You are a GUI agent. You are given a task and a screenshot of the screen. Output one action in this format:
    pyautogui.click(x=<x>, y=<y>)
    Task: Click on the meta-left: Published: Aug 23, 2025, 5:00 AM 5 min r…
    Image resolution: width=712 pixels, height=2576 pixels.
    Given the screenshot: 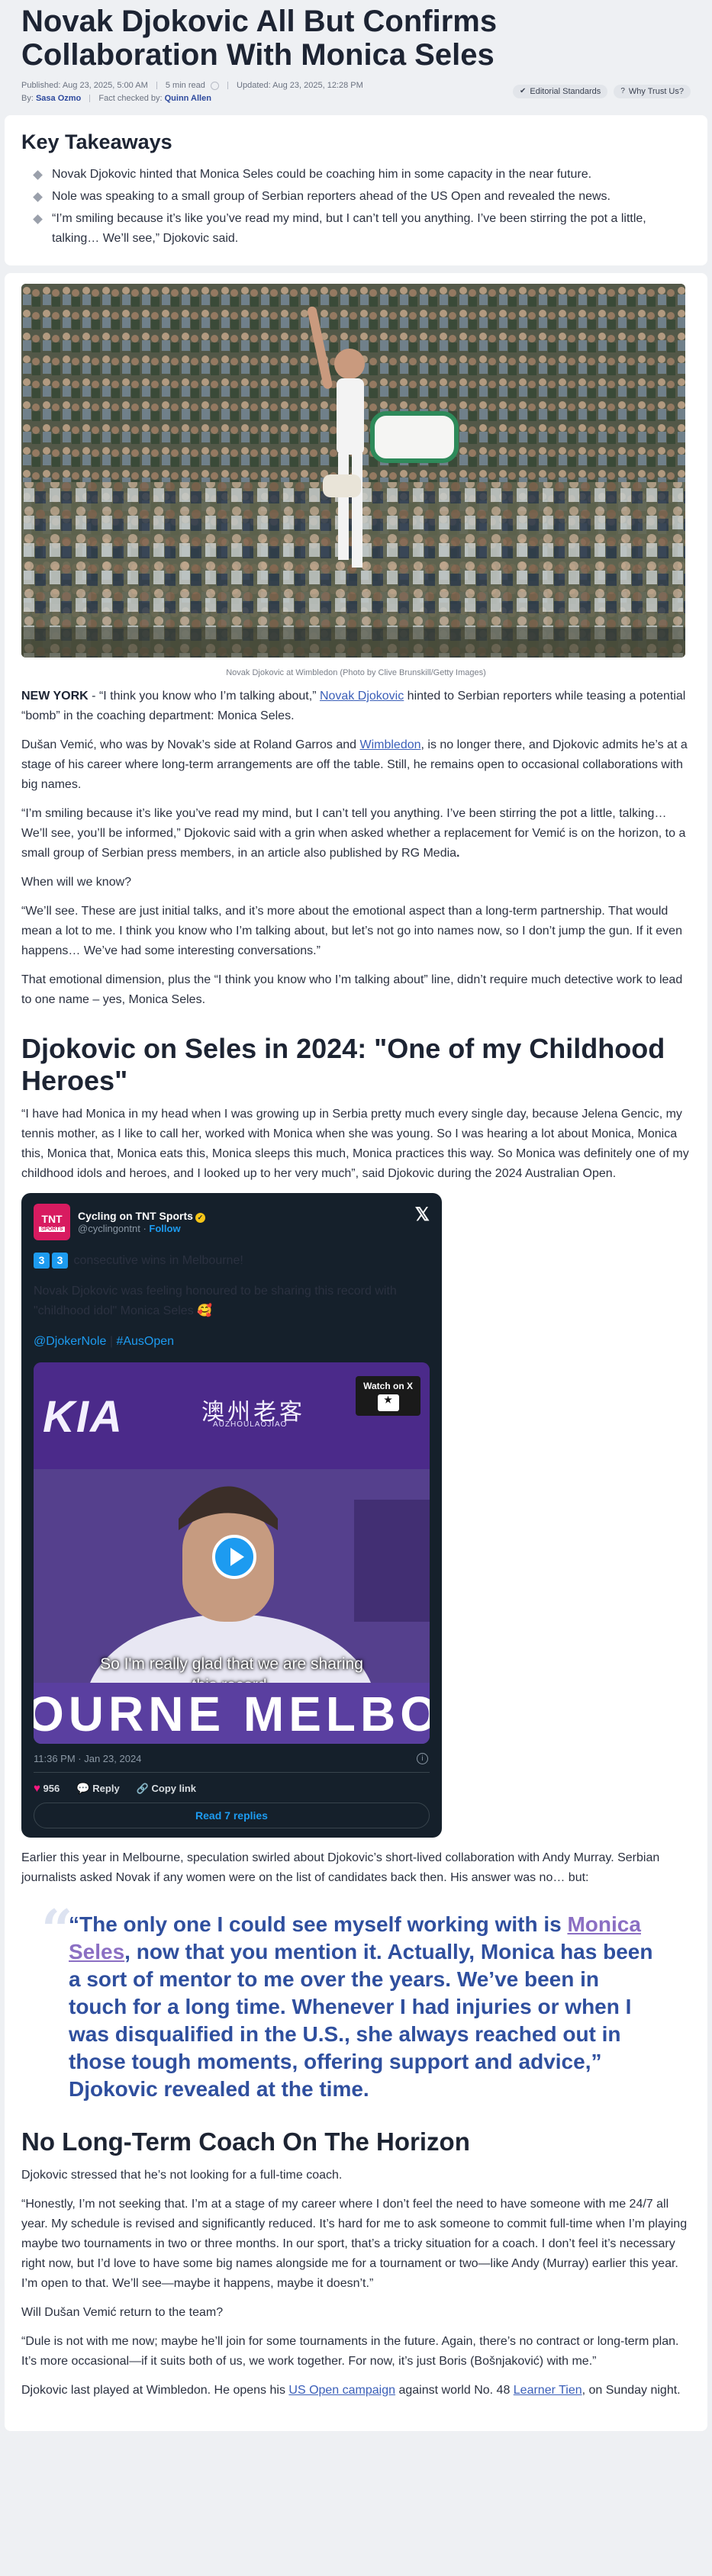 What is the action you would take?
    pyautogui.click(x=192, y=91)
    